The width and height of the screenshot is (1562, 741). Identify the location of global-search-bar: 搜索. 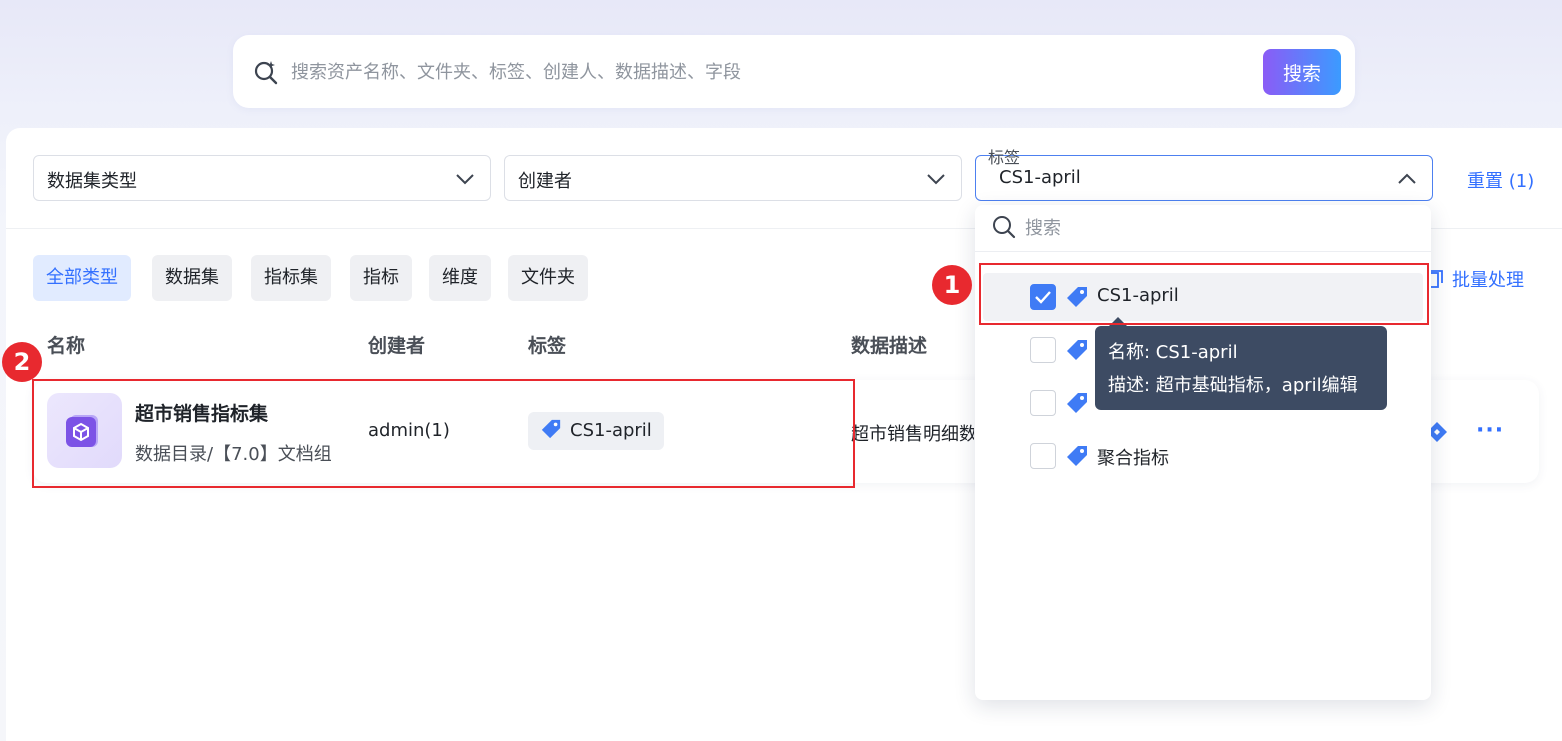
(794, 71).